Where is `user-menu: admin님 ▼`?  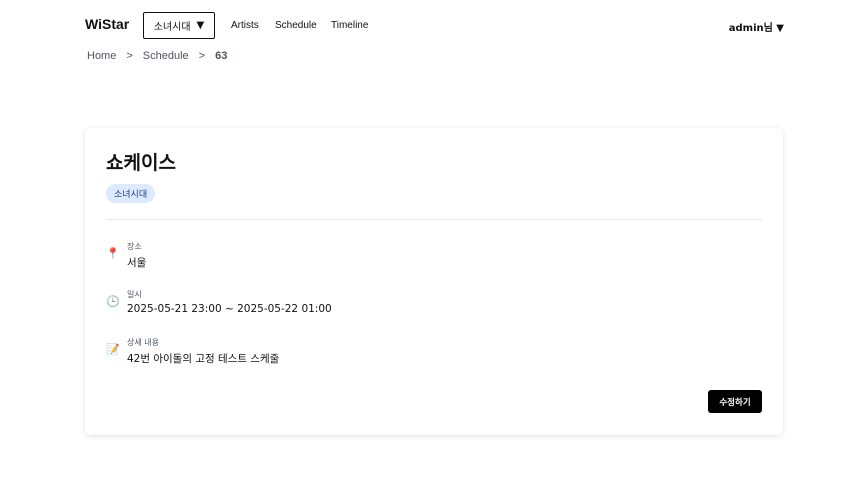
user-menu: admin님 ▼ is located at coordinates (756, 26).